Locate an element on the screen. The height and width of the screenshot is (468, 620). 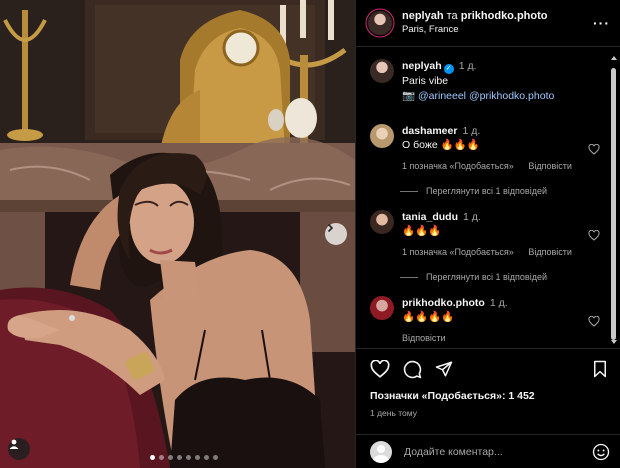
author-username: neplyah is located at coordinates (423, 16).